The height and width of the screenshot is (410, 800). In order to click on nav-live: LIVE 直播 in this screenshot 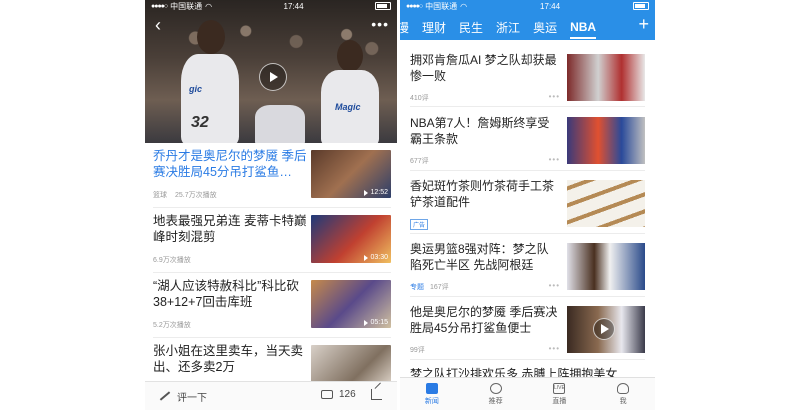, I will do `click(560, 394)`.